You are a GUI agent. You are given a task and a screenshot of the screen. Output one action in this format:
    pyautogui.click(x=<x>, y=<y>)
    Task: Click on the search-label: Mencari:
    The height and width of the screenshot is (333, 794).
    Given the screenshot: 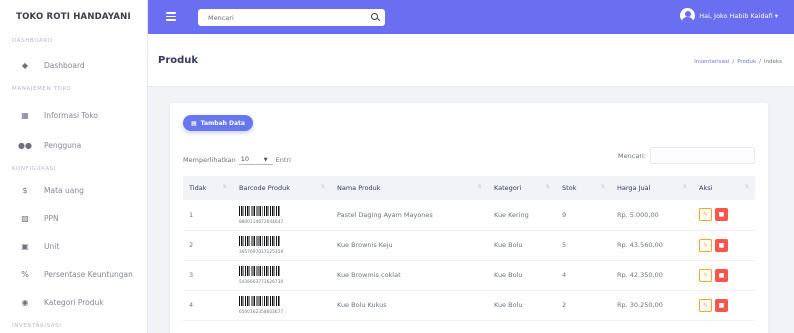 What is the action you would take?
    pyautogui.click(x=632, y=155)
    